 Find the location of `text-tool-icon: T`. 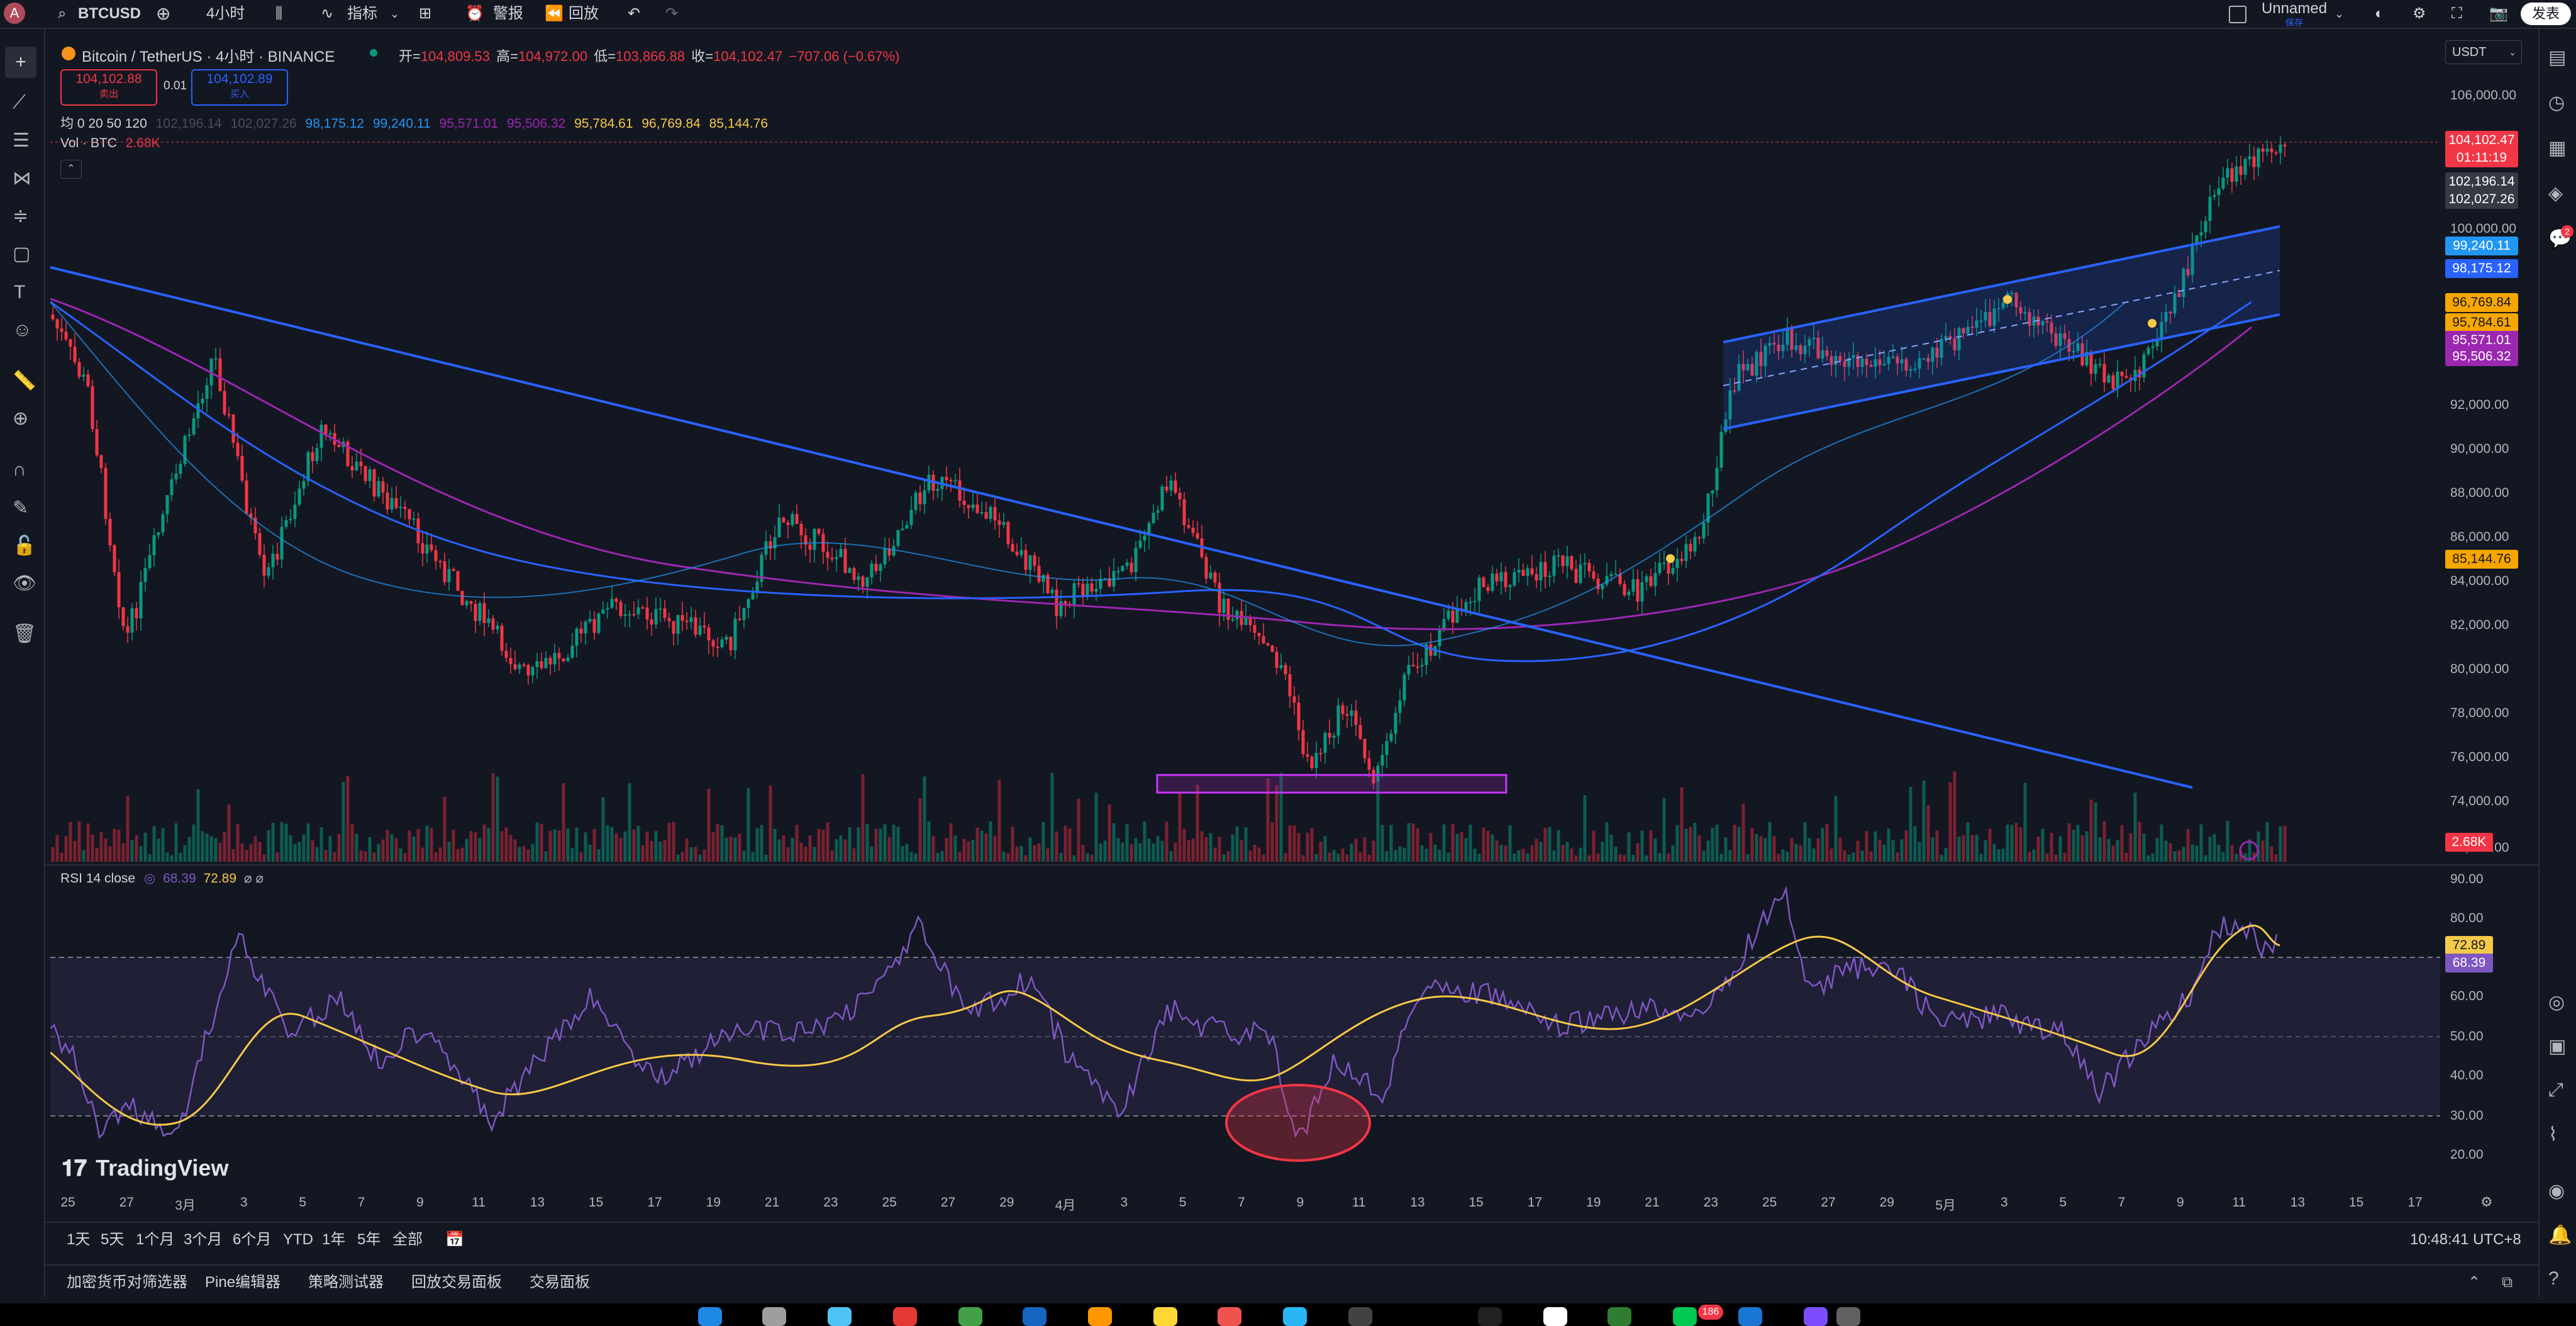

text-tool-icon: T is located at coordinates (19, 292).